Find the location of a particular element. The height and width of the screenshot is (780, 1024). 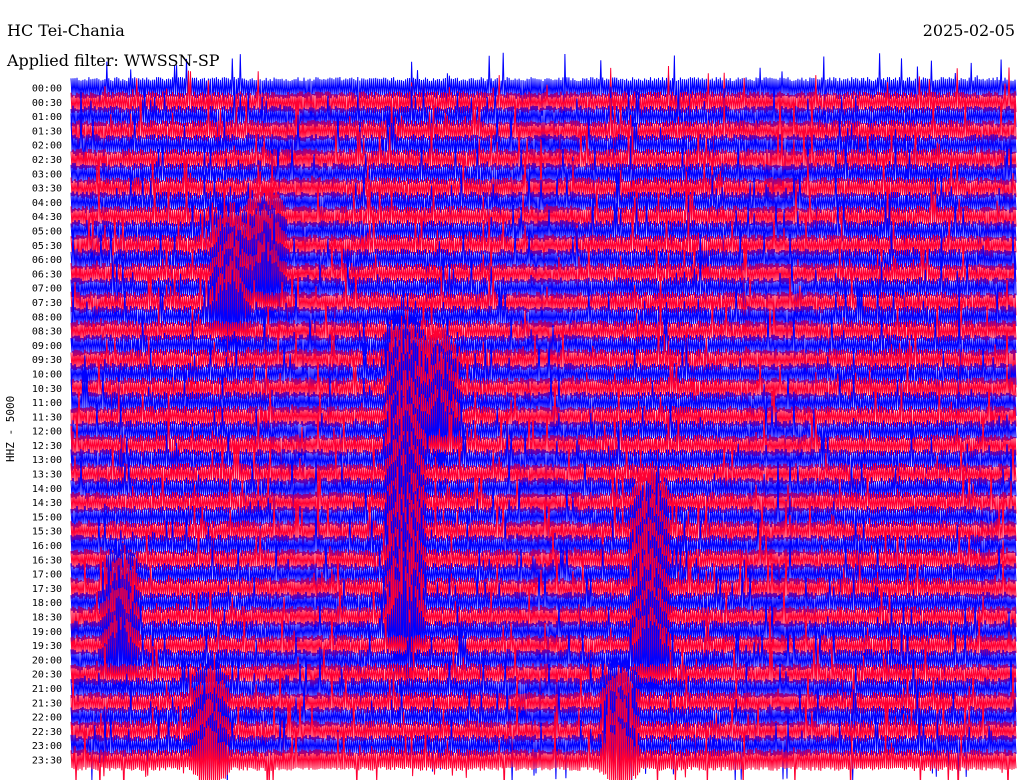

row-label-22:00: 22:00 is located at coordinates (47, 718).